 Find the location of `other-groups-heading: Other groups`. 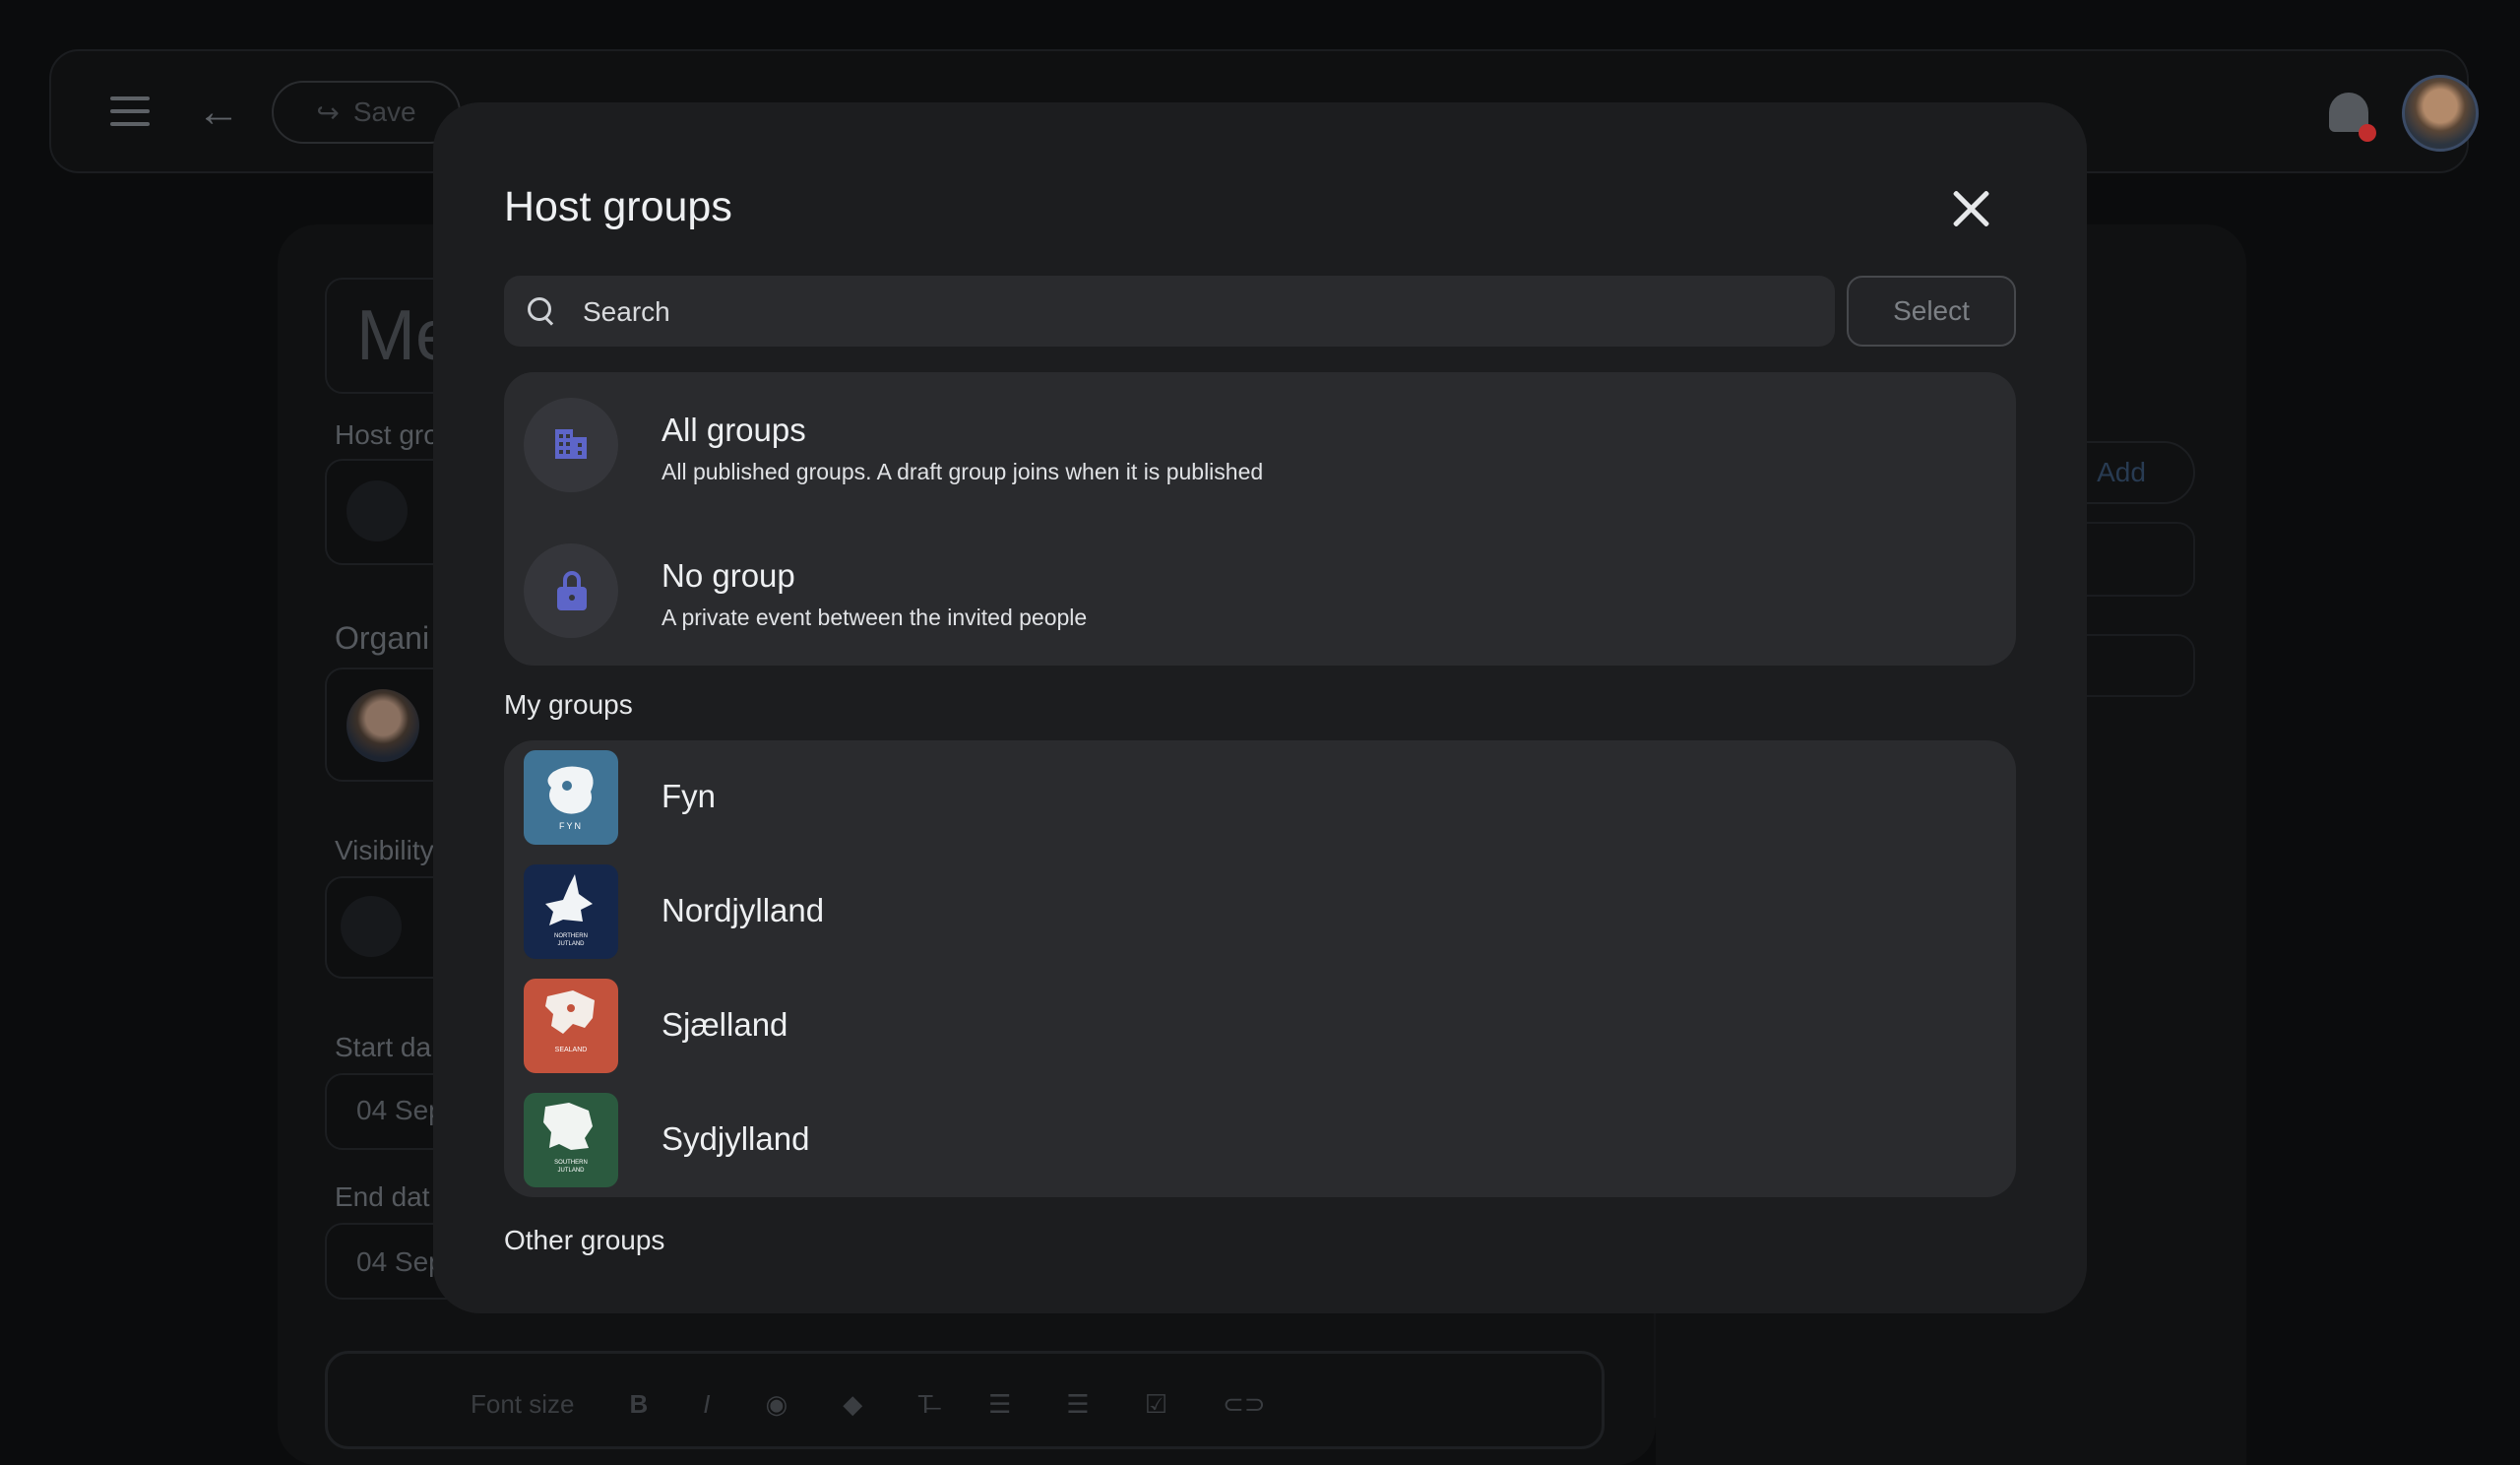

other-groups-heading: Other groups is located at coordinates (584, 1240).